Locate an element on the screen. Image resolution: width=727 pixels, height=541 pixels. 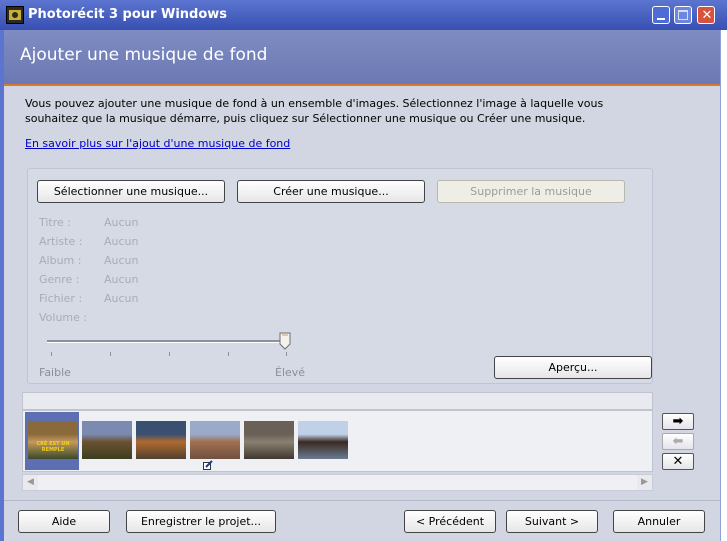
cancel-button: Annuler is located at coordinates (659, 521).